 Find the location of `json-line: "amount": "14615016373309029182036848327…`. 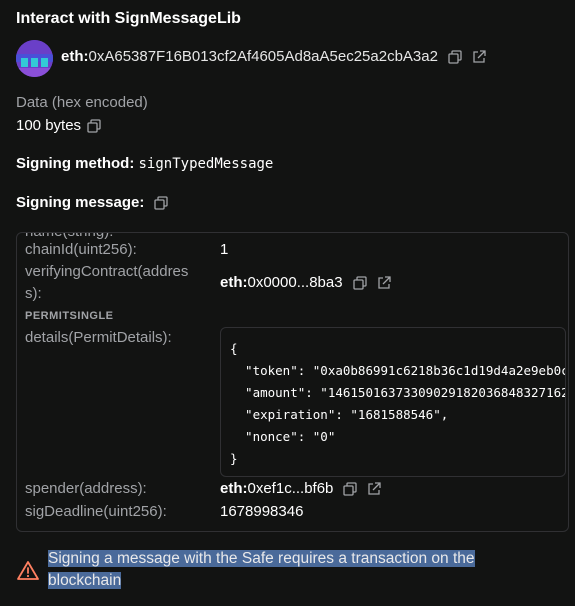

json-line: "amount": "14615016373309029182036848327… is located at coordinates (405, 392).